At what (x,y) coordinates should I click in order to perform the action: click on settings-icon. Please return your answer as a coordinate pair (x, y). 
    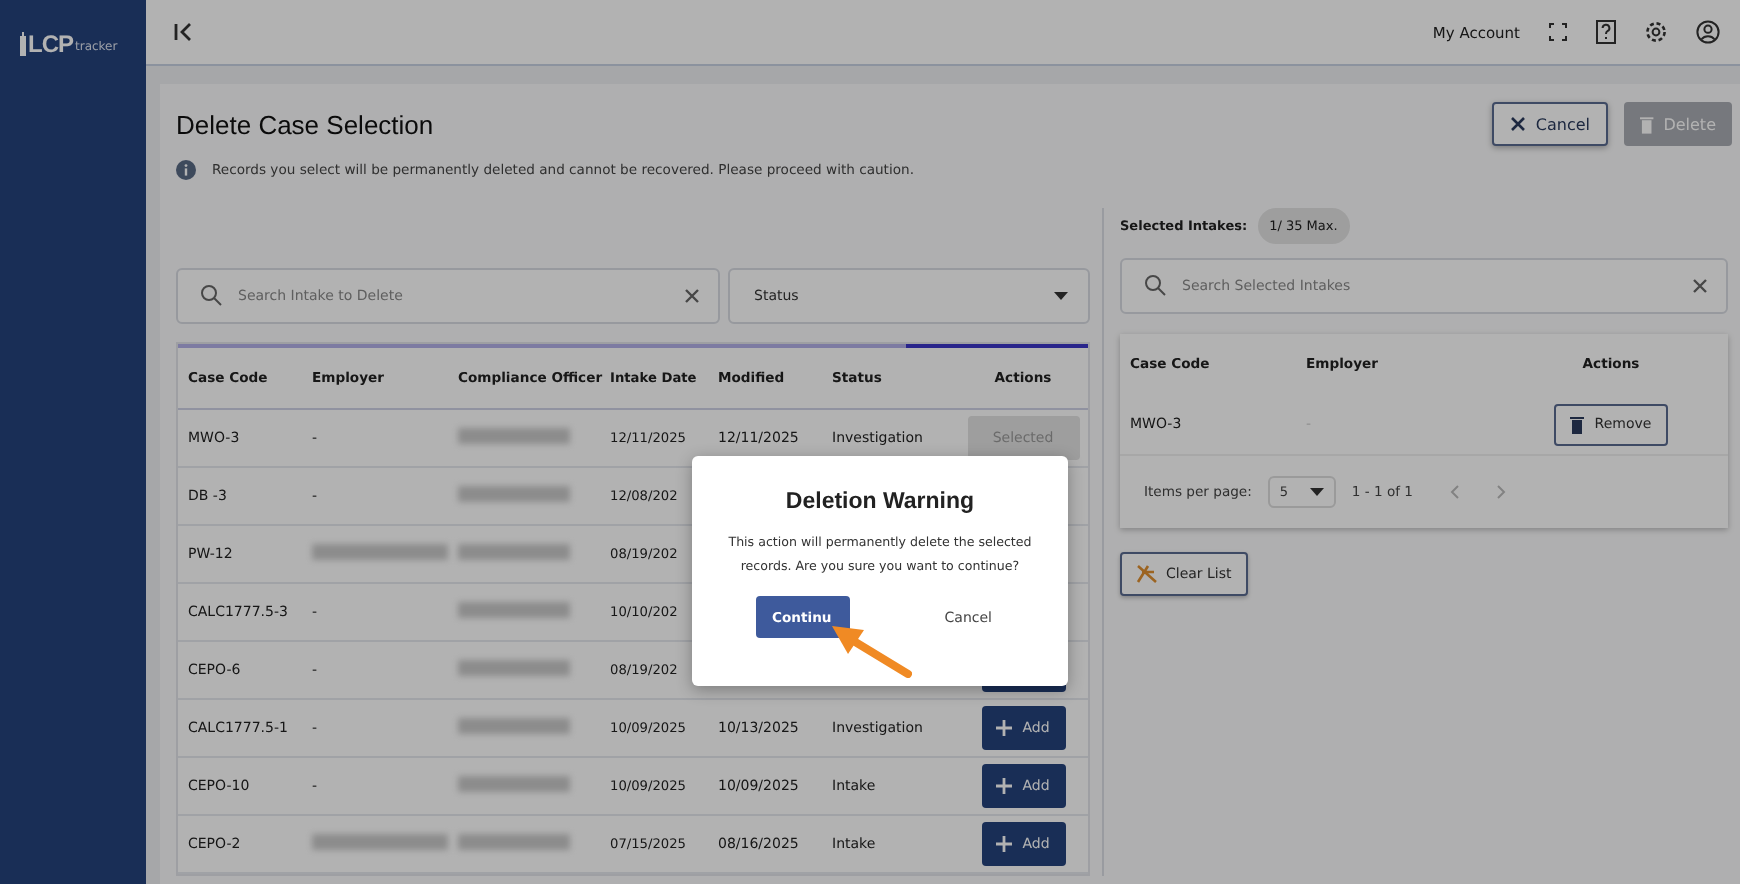
    Looking at the image, I should click on (1656, 32).